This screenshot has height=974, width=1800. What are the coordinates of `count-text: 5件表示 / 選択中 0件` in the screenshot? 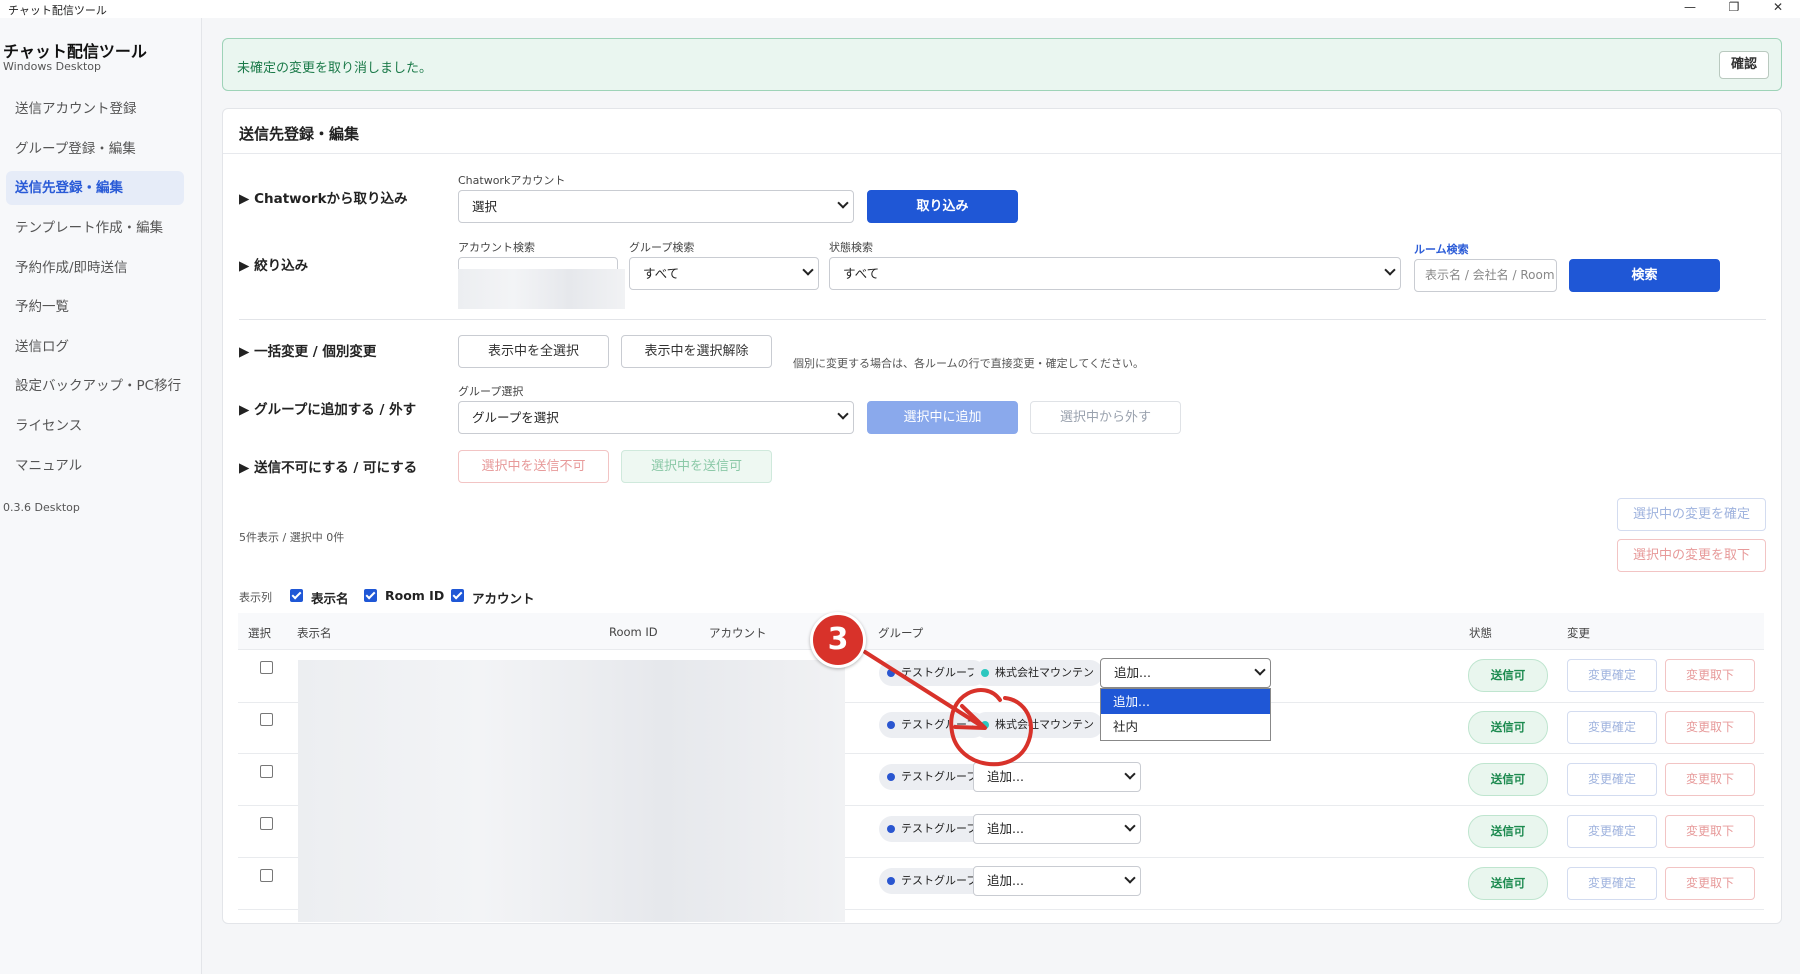 It's located at (292, 537).